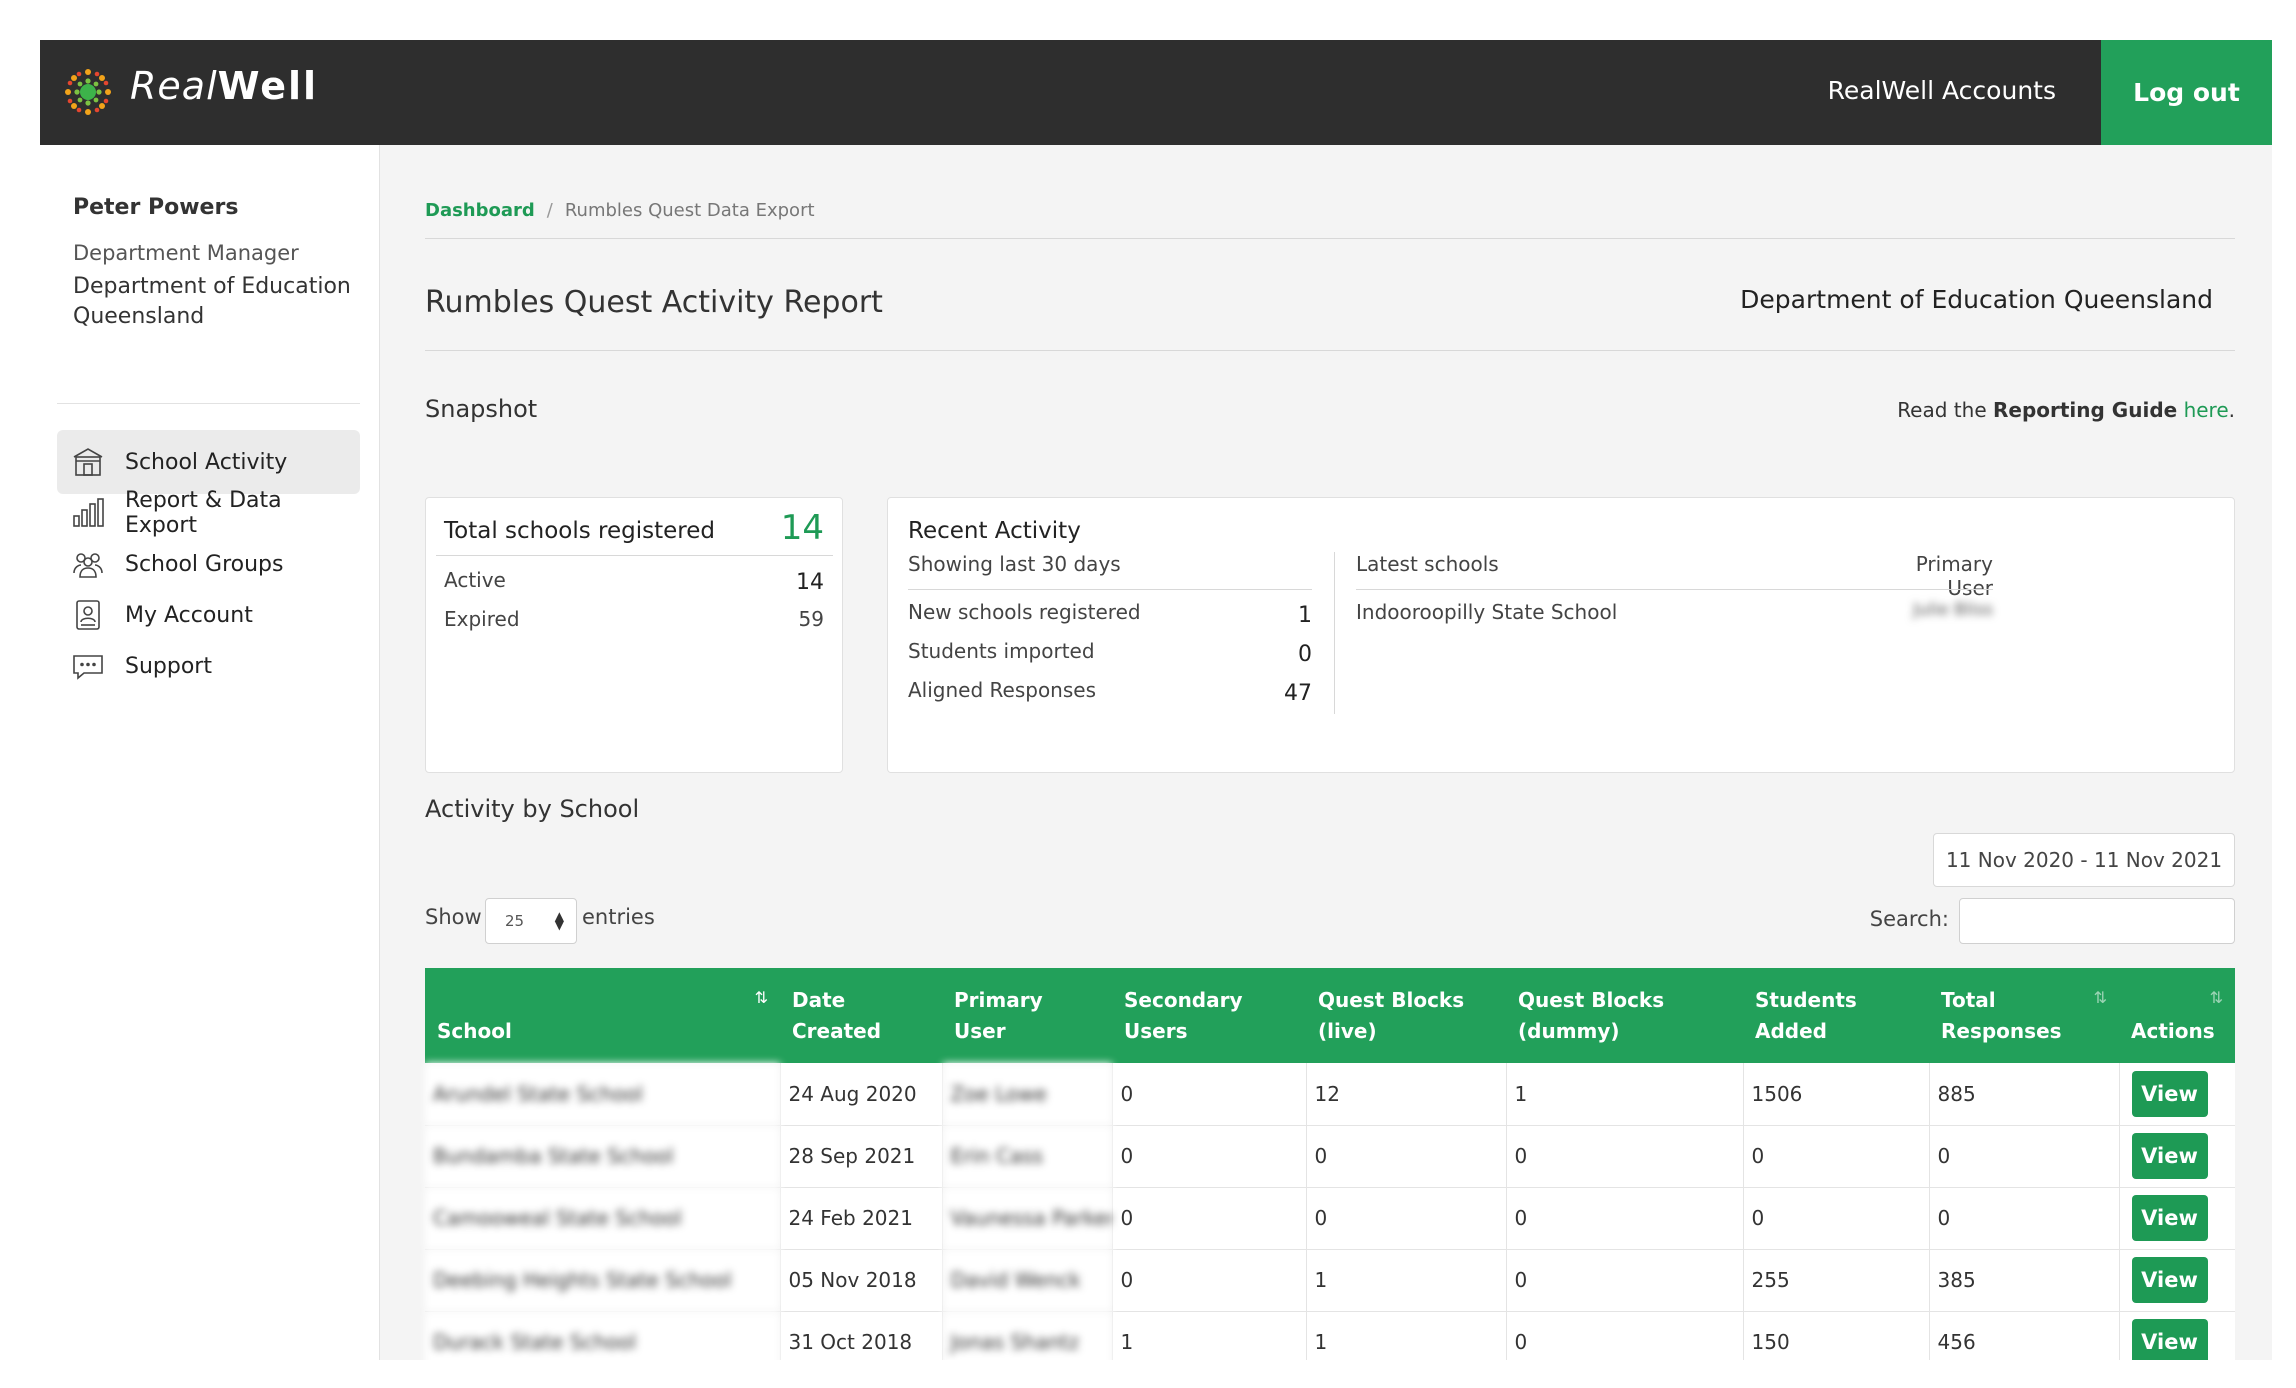  What do you see at coordinates (204, 564) in the screenshot?
I see `sidebar-item-label: School Groups` at bounding box center [204, 564].